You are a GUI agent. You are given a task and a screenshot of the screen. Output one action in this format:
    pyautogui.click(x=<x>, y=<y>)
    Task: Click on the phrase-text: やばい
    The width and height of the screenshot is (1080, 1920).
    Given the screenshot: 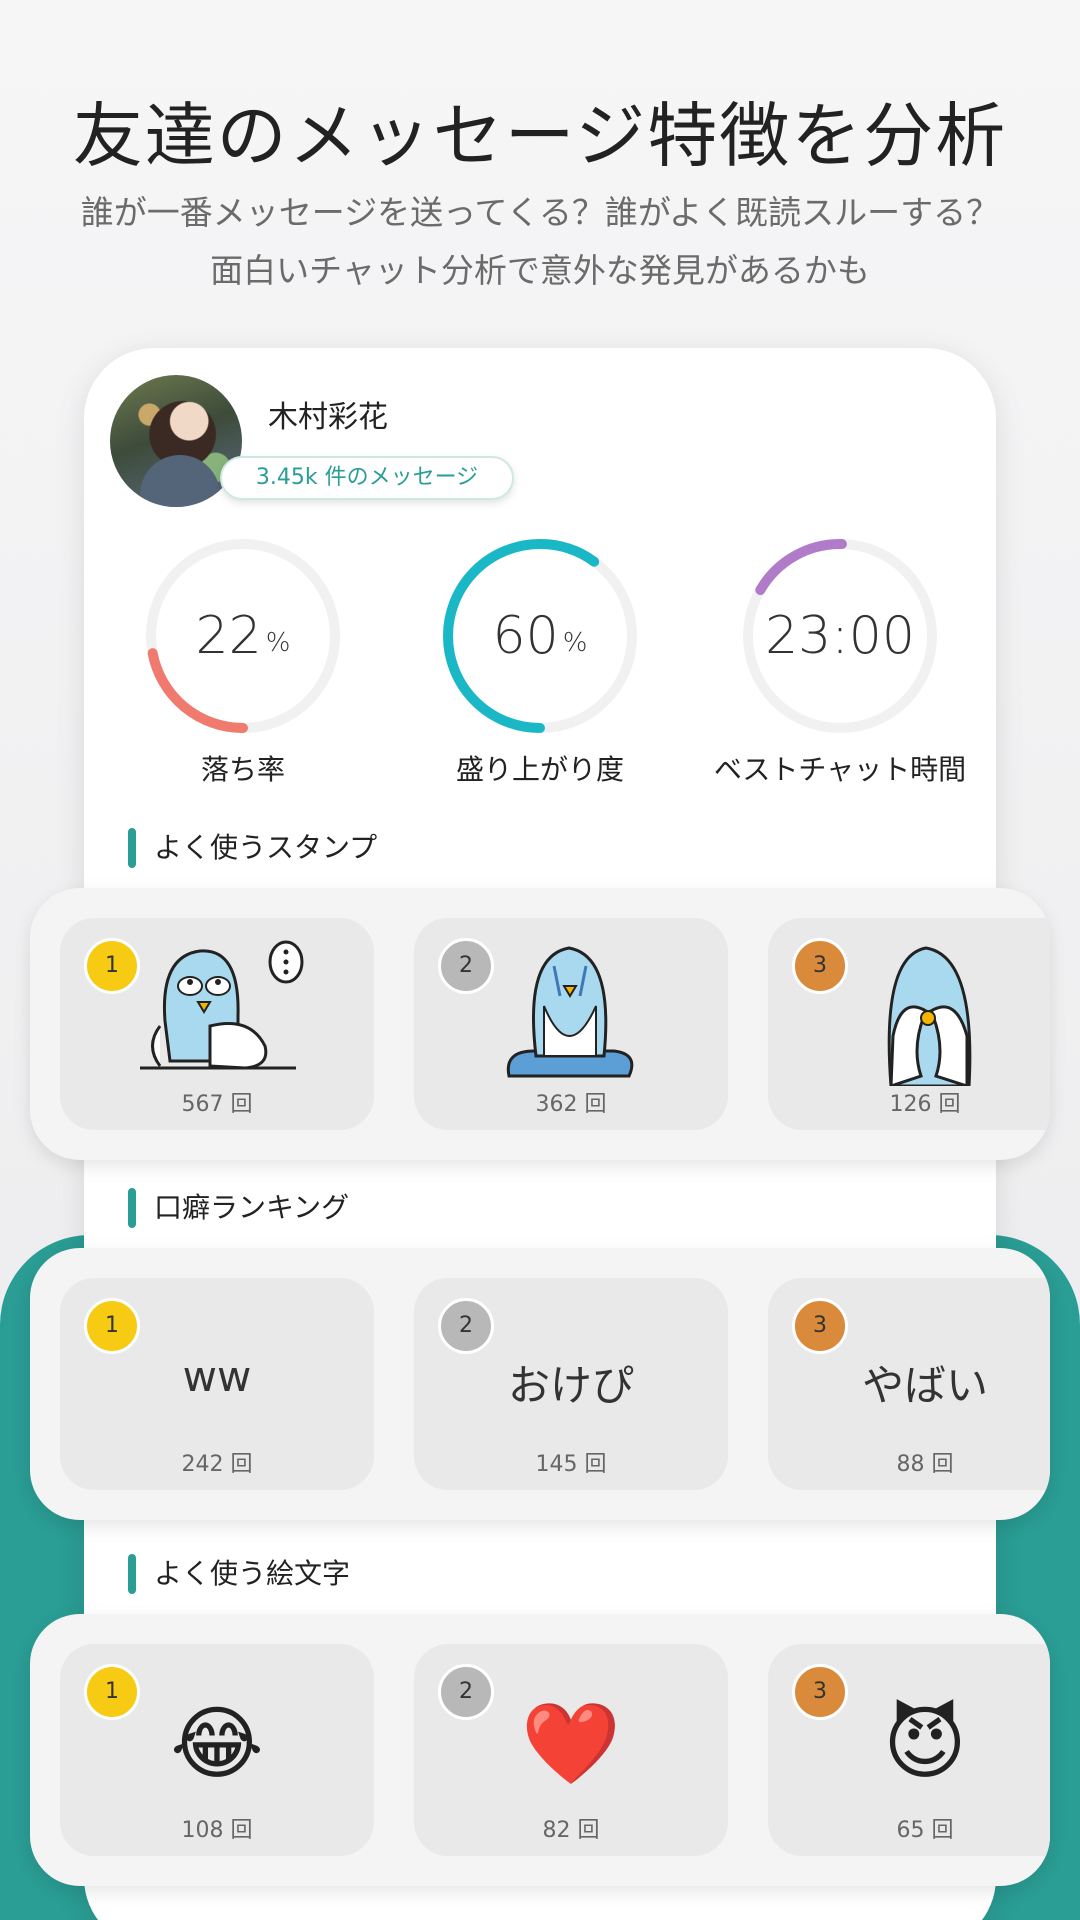 What is the action you would take?
    pyautogui.click(x=924, y=1385)
    